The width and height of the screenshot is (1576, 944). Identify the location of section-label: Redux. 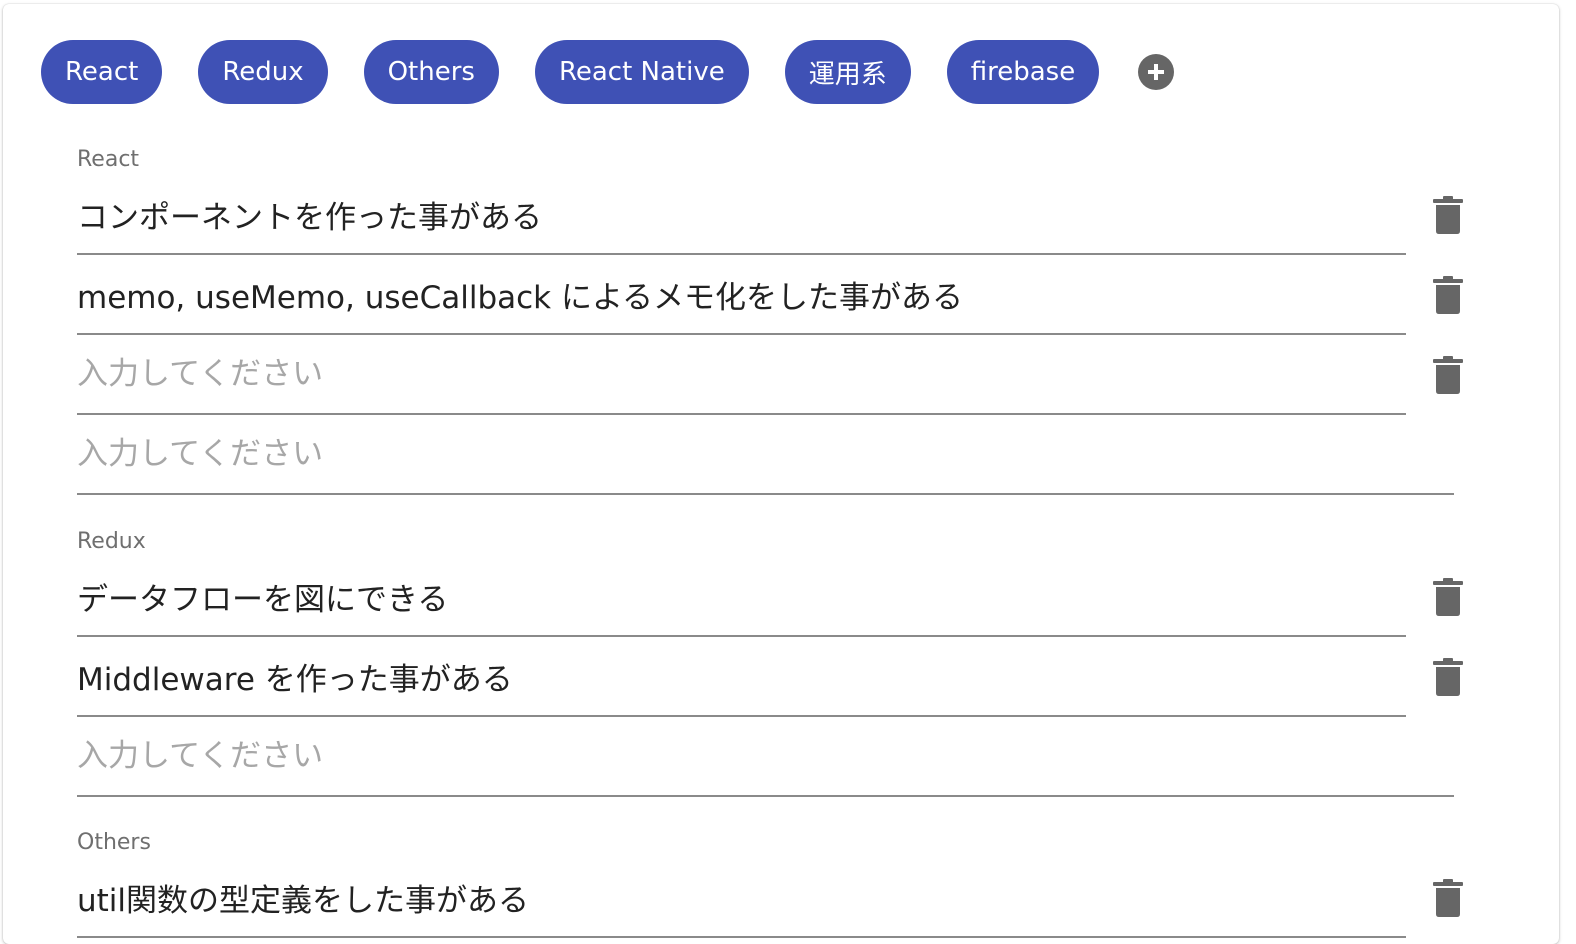
(111, 541).